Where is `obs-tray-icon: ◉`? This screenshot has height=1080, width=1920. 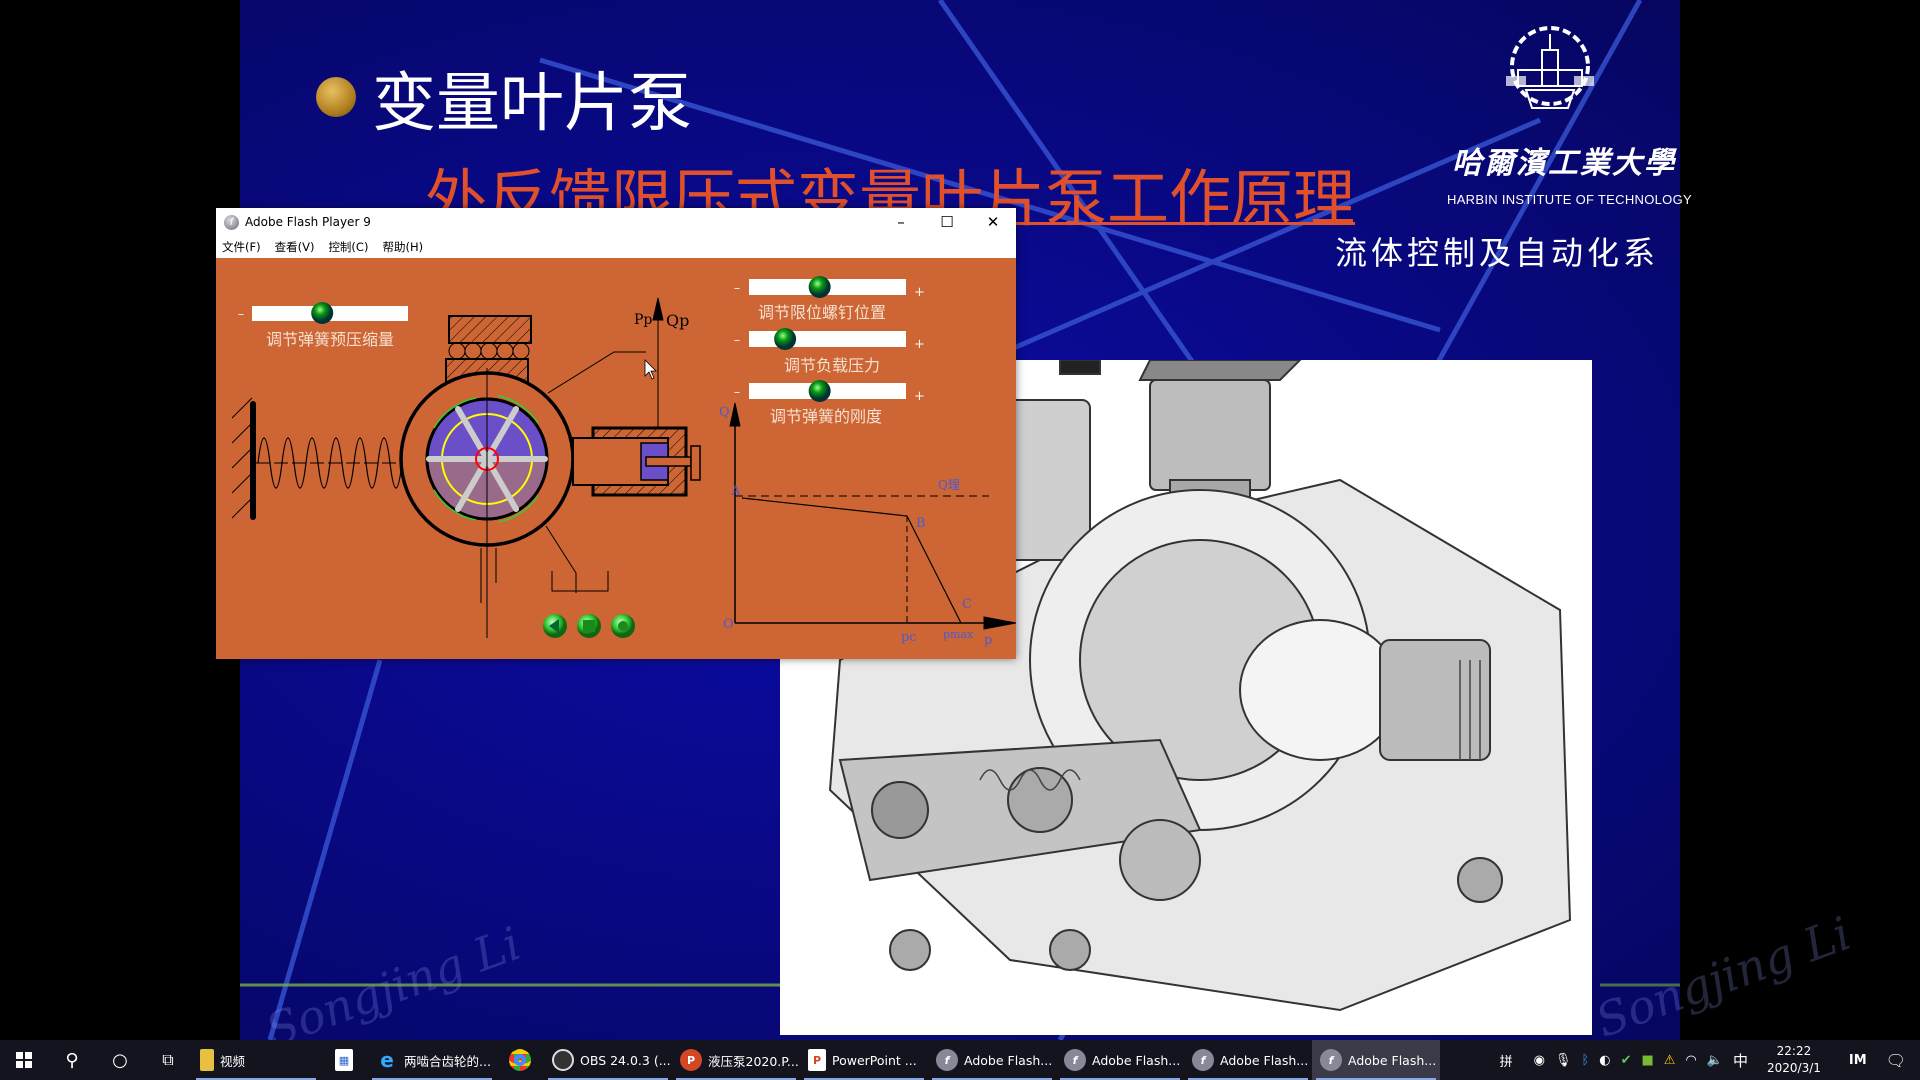 obs-tray-icon: ◉ is located at coordinates (1539, 1060).